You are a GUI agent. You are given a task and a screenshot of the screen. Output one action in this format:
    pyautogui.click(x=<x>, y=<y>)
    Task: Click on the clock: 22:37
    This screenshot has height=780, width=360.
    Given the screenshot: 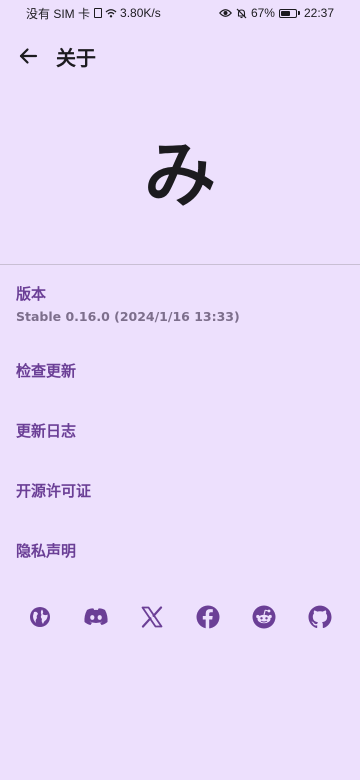 What is the action you would take?
    pyautogui.click(x=318, y=13)
    